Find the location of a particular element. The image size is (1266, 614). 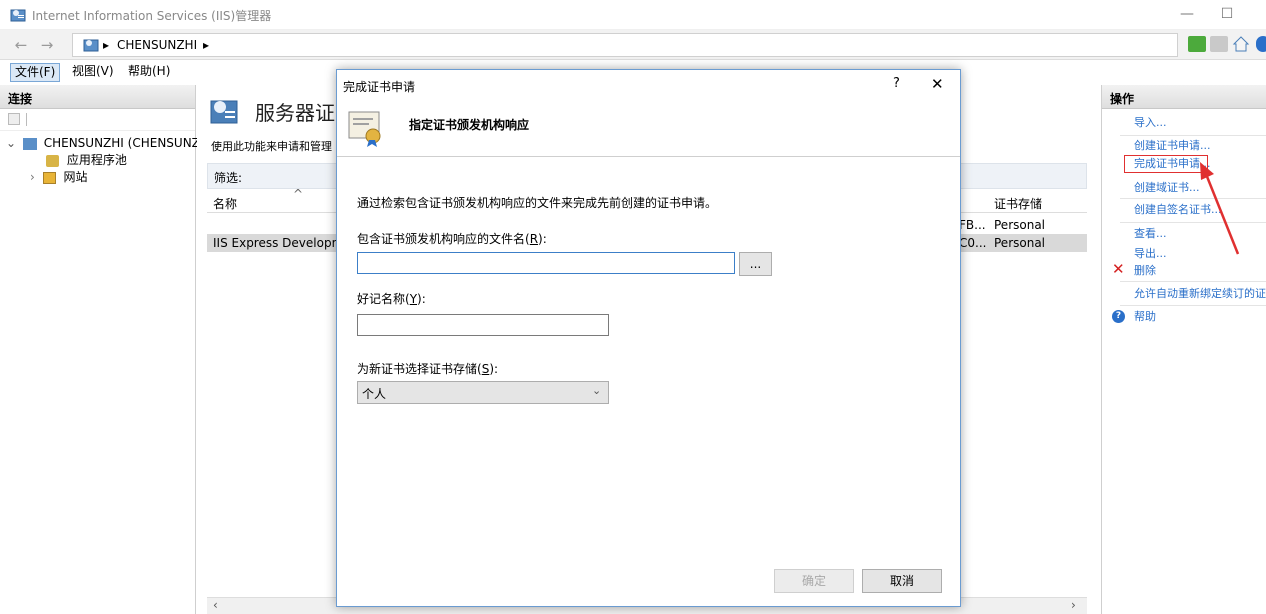

action-help: 帮助 is located at coordinates (1145, 317).